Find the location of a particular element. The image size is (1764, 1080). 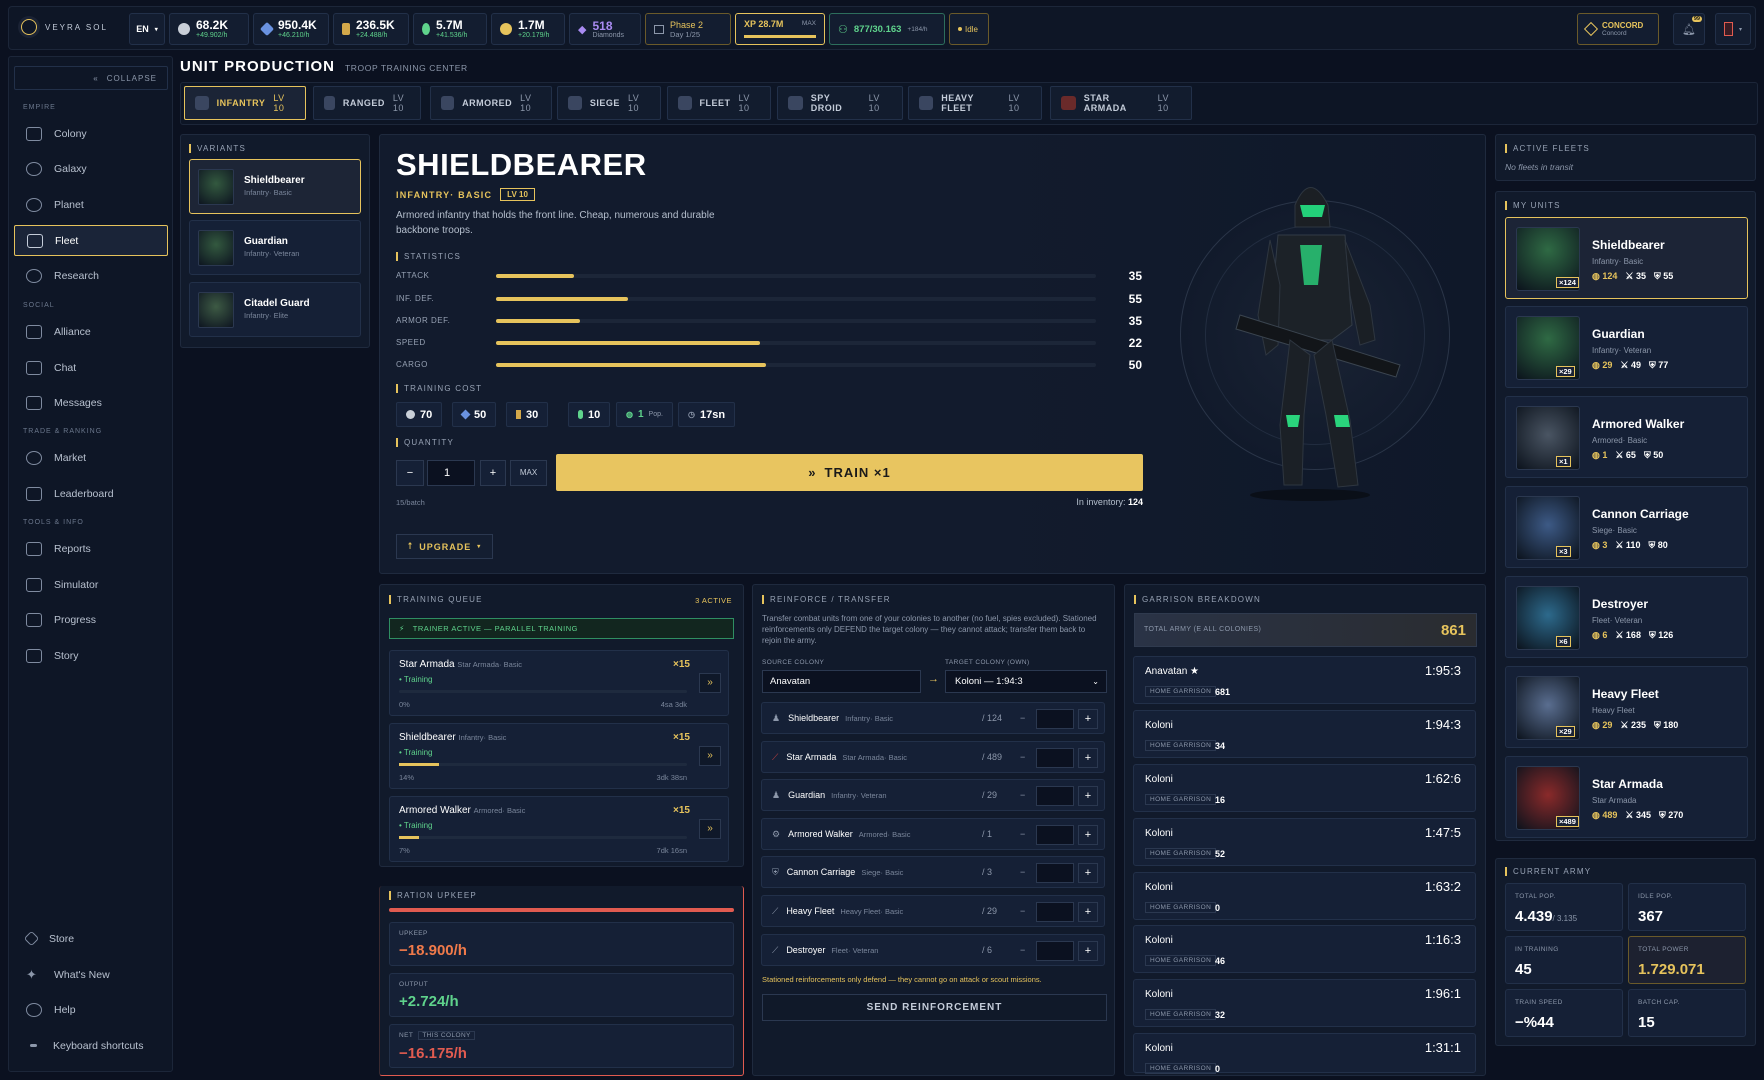

variant-shieldbearer: Shieldbearer Infantry· Basic is located at coordinates (275, 186).